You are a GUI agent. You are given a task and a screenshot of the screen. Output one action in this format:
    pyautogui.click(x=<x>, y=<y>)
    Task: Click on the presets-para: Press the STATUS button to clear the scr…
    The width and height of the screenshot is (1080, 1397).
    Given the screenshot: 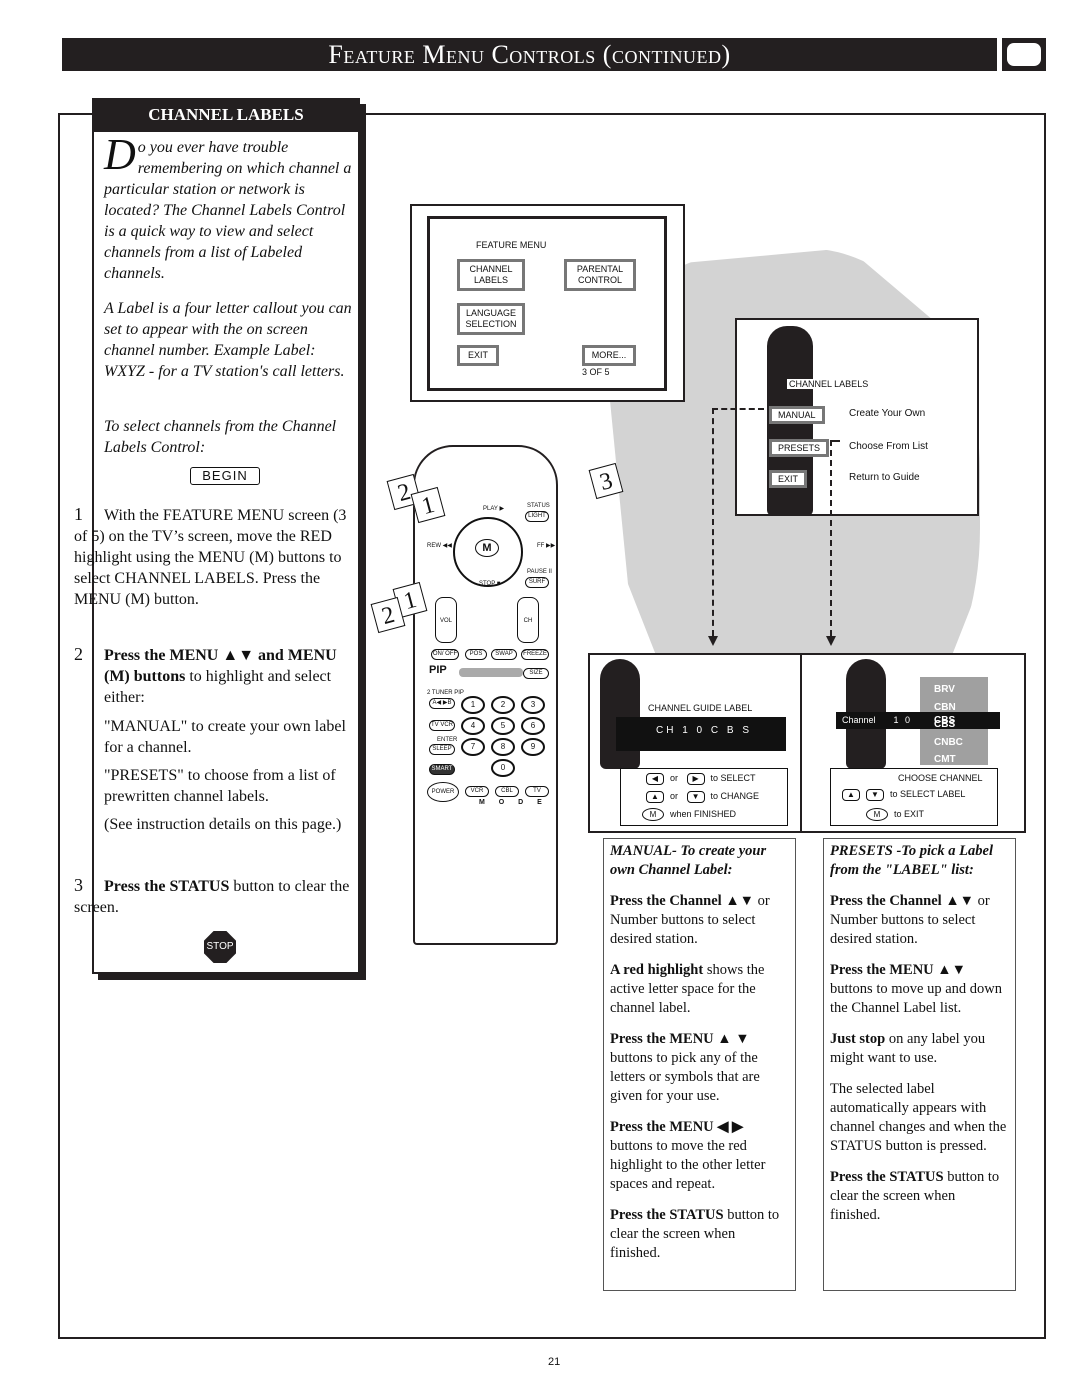 What is the action you would take?
    pyautogui.click(x=915, y=1196)
    